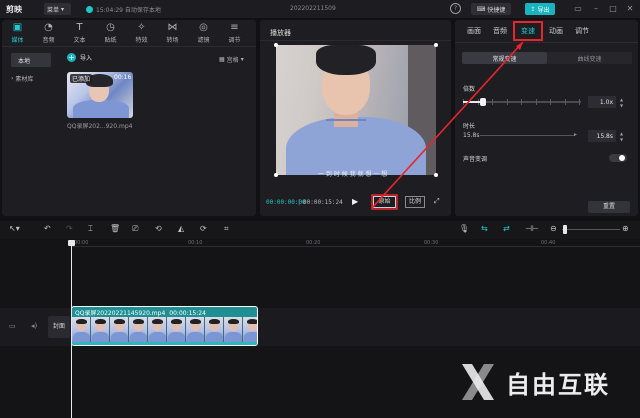  What do you see at coordinates (356, 246) in the screenshot?
I see `ruler-line` at bounding box center [356, 246].